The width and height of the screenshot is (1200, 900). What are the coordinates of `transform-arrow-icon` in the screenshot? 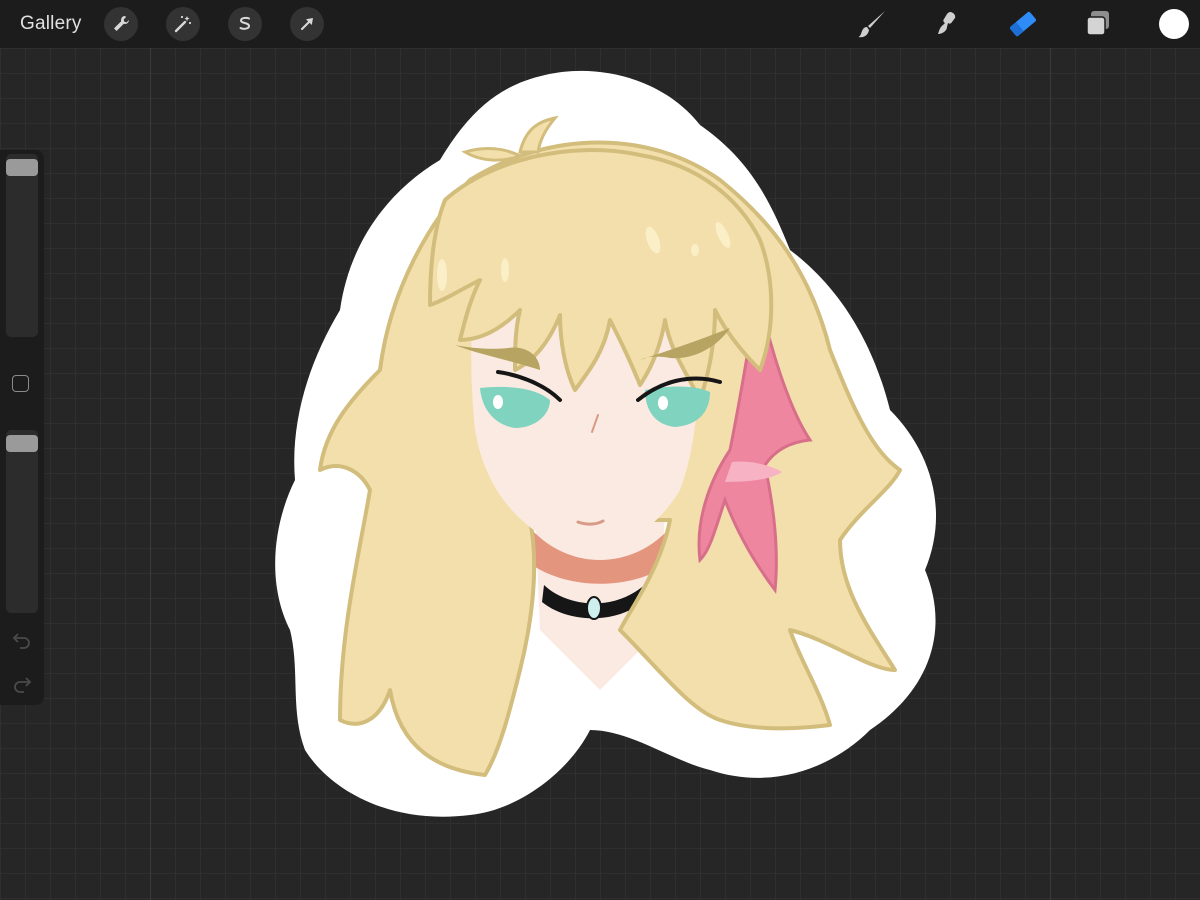 It's located at (307, 24).